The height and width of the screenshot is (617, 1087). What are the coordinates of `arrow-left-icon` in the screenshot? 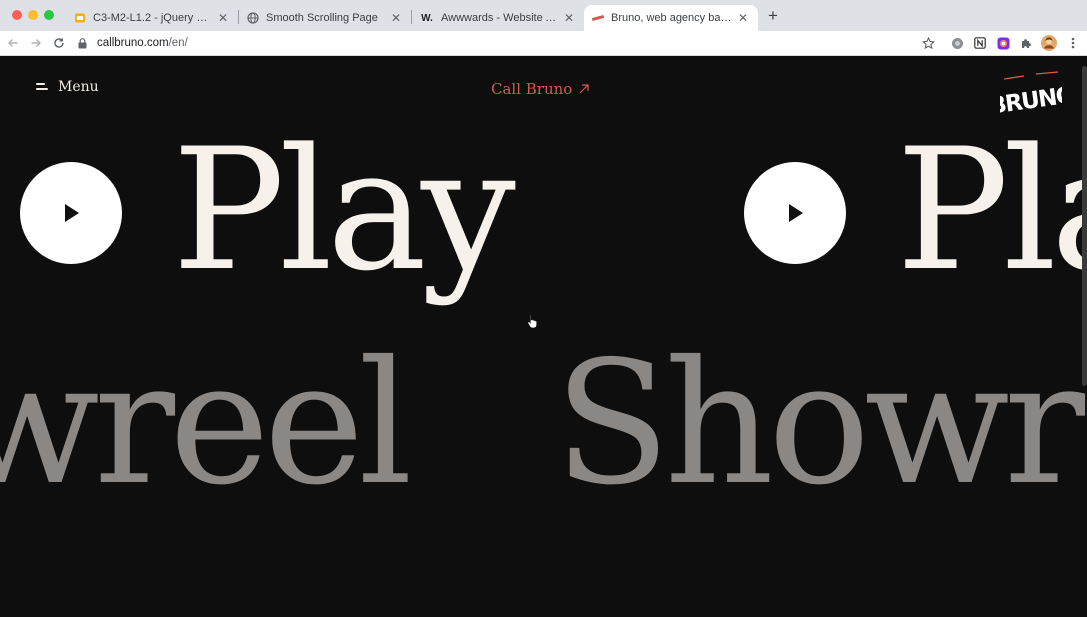 It's located at (13, 43).